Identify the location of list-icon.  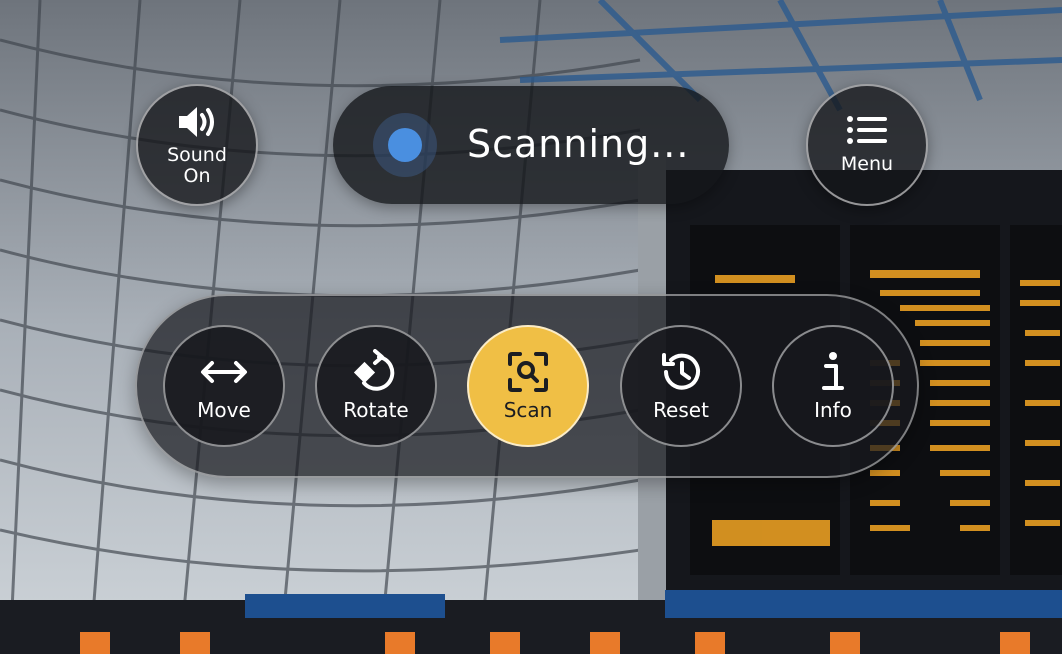
(867, 132).